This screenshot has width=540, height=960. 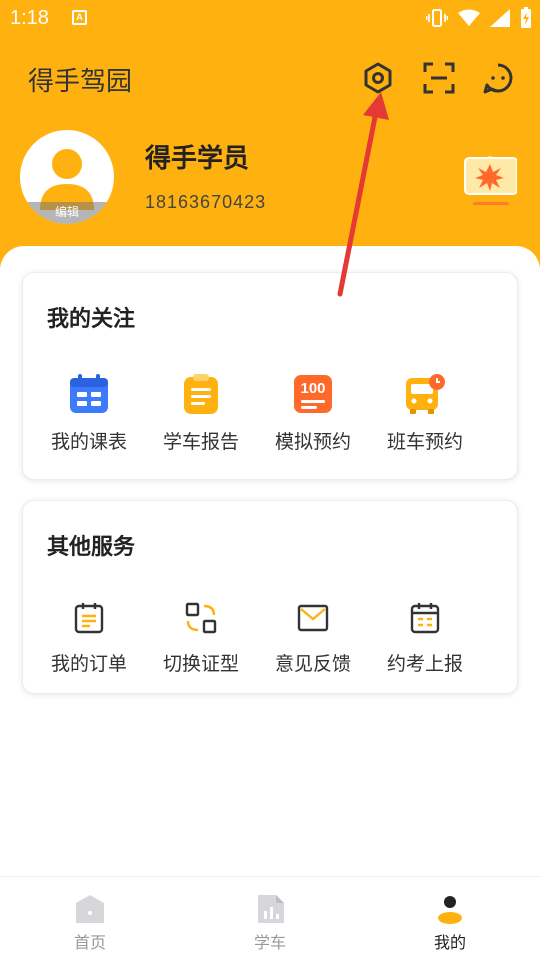 I want to click on switch-license-icon, so click(x=201, y=618).